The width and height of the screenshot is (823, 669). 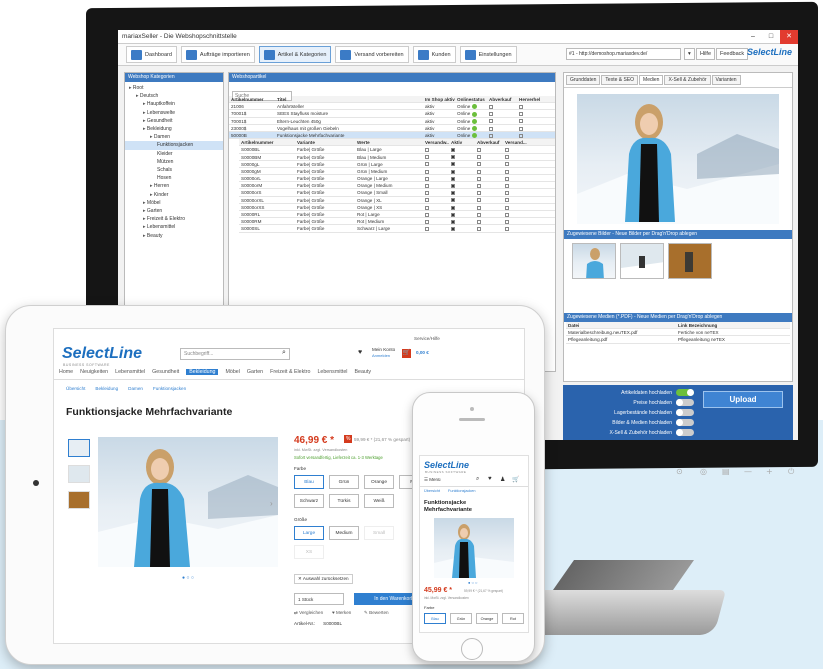 What do you see at coordinates (75, 388) in the screenshot?
I see `breadcrumb-item: Übersicht` at bounding box center [75, 388].